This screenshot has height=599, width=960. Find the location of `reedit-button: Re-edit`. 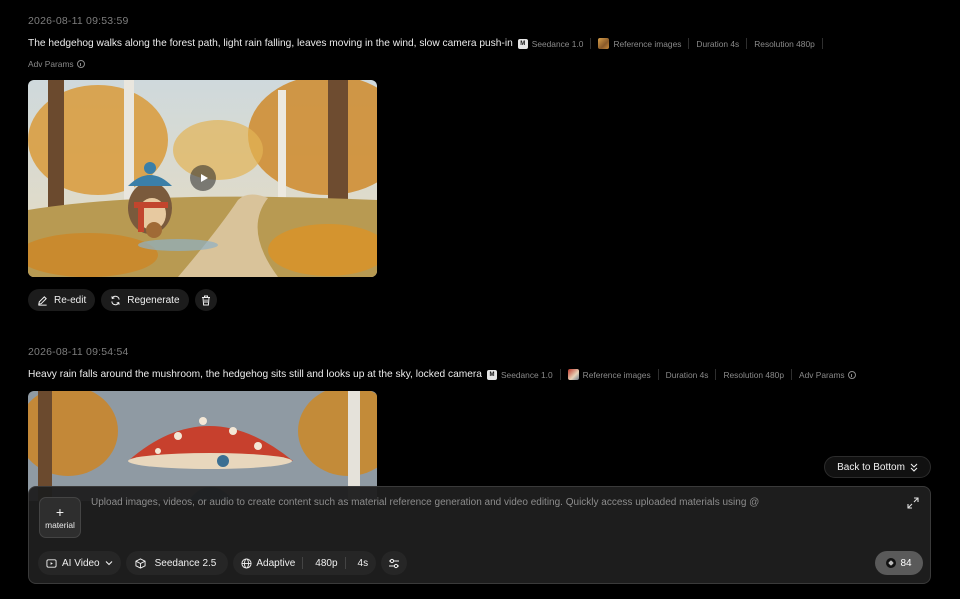

reedit-button: Re-edit is located at coordinates (62, 300).